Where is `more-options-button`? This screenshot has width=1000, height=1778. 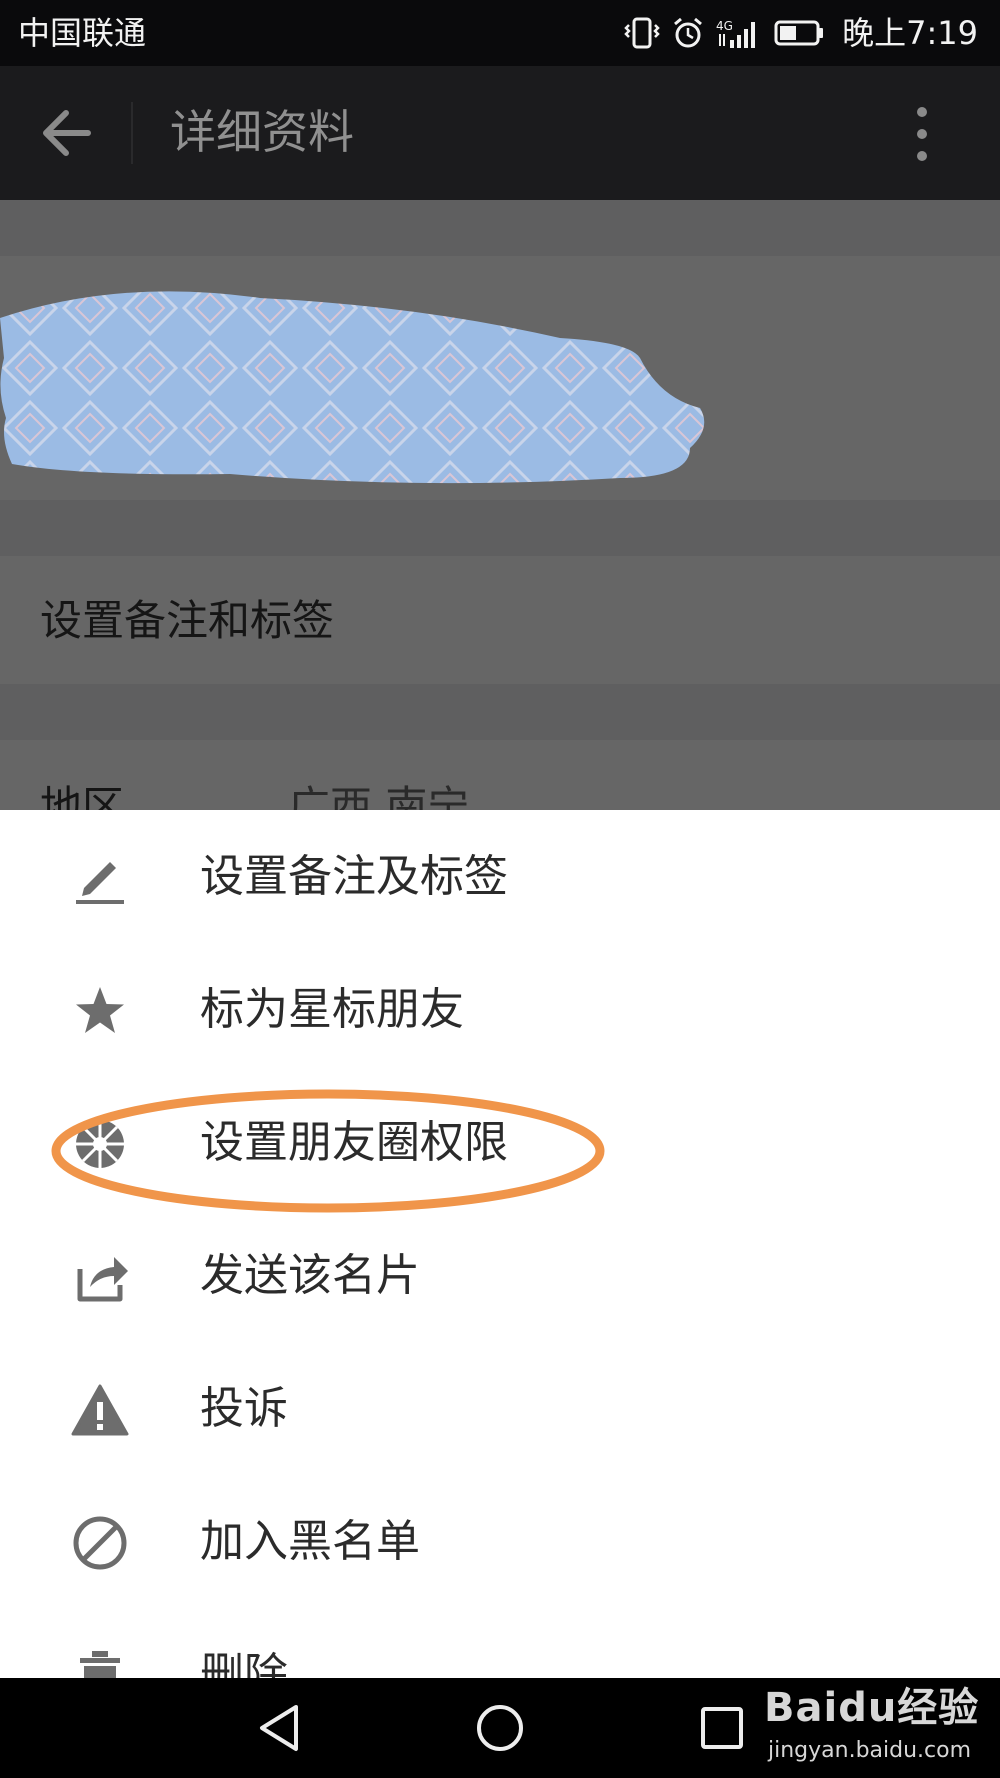 more-options-button is located at coordinates (922, 134).